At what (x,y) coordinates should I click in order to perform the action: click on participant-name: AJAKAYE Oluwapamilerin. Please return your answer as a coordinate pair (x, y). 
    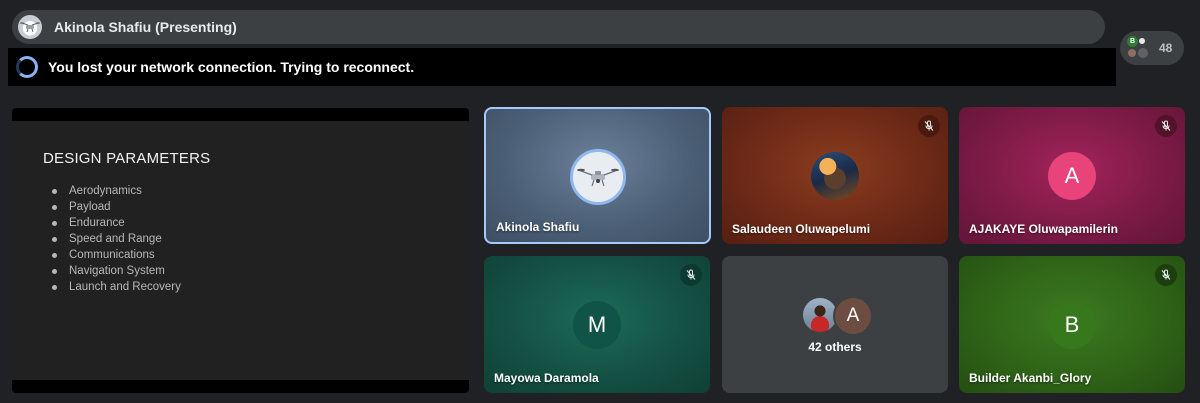
    Looking at the image, I should click on (1043, 229).